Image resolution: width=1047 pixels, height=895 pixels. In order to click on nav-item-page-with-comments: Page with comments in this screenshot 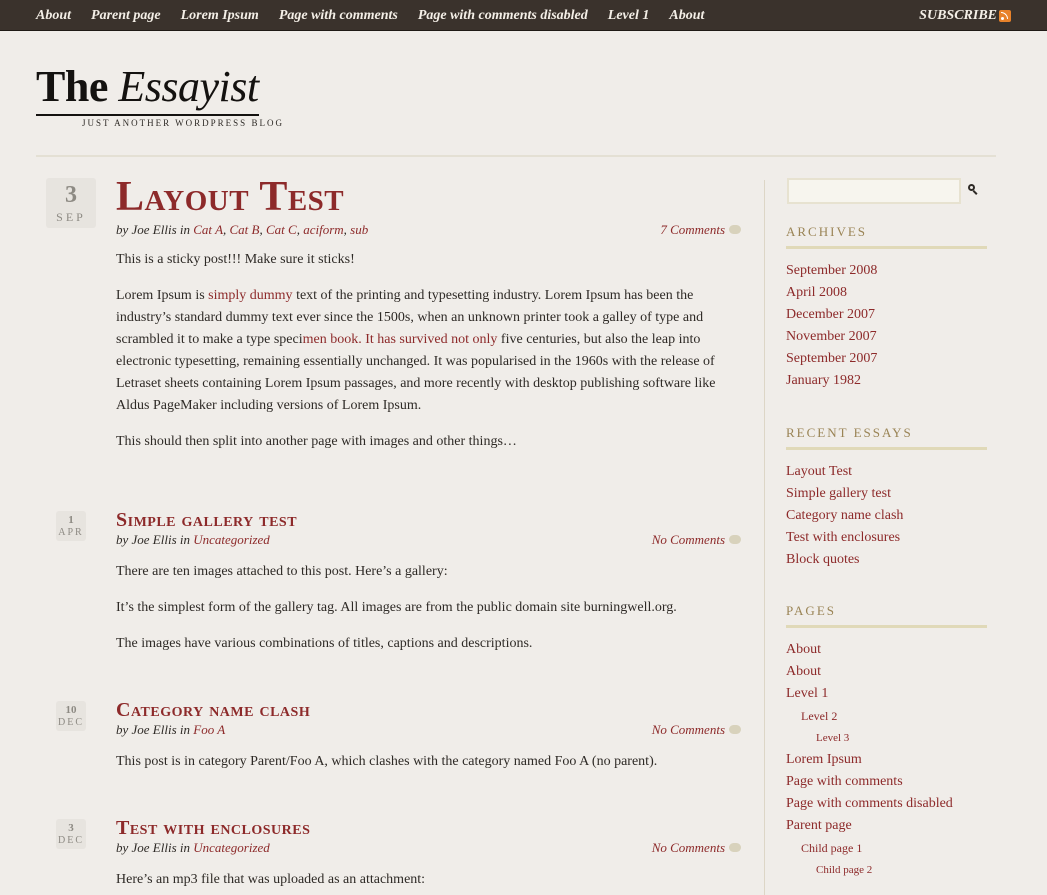, I will do `click(338, 15)`.